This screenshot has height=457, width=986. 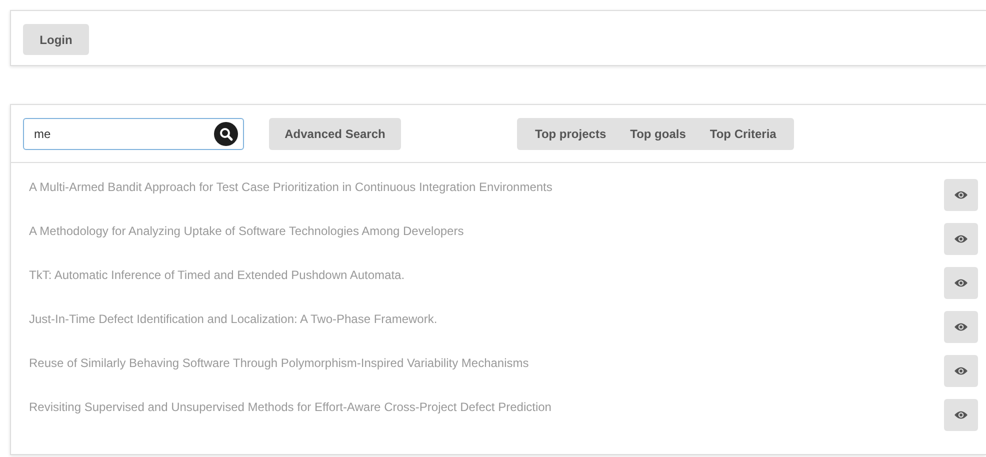 I want to click on tab: Top Criteria, so click(x=743, y=134).